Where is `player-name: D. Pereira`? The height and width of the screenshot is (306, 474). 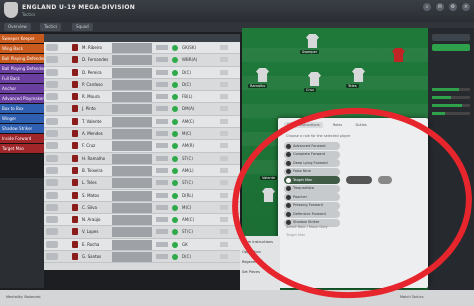 player-name: D. Pereira is located at coordinates (92, 72).